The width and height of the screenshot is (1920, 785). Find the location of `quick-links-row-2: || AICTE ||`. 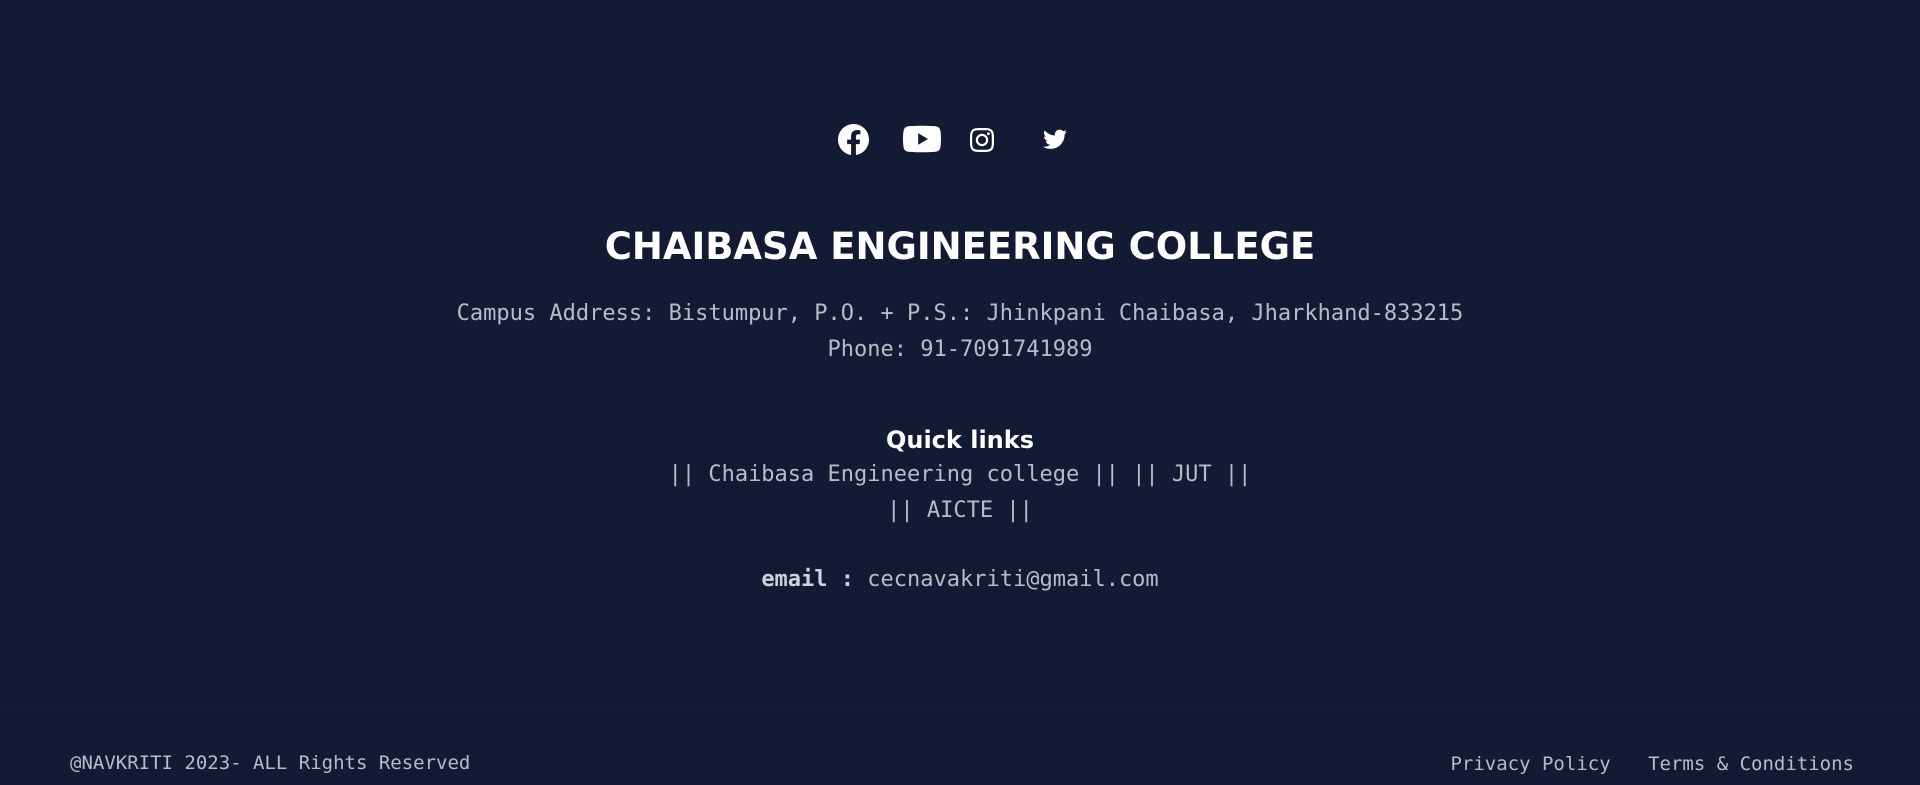

quick-links-row-2: || AICTE || is located at coordinates (960, 511).